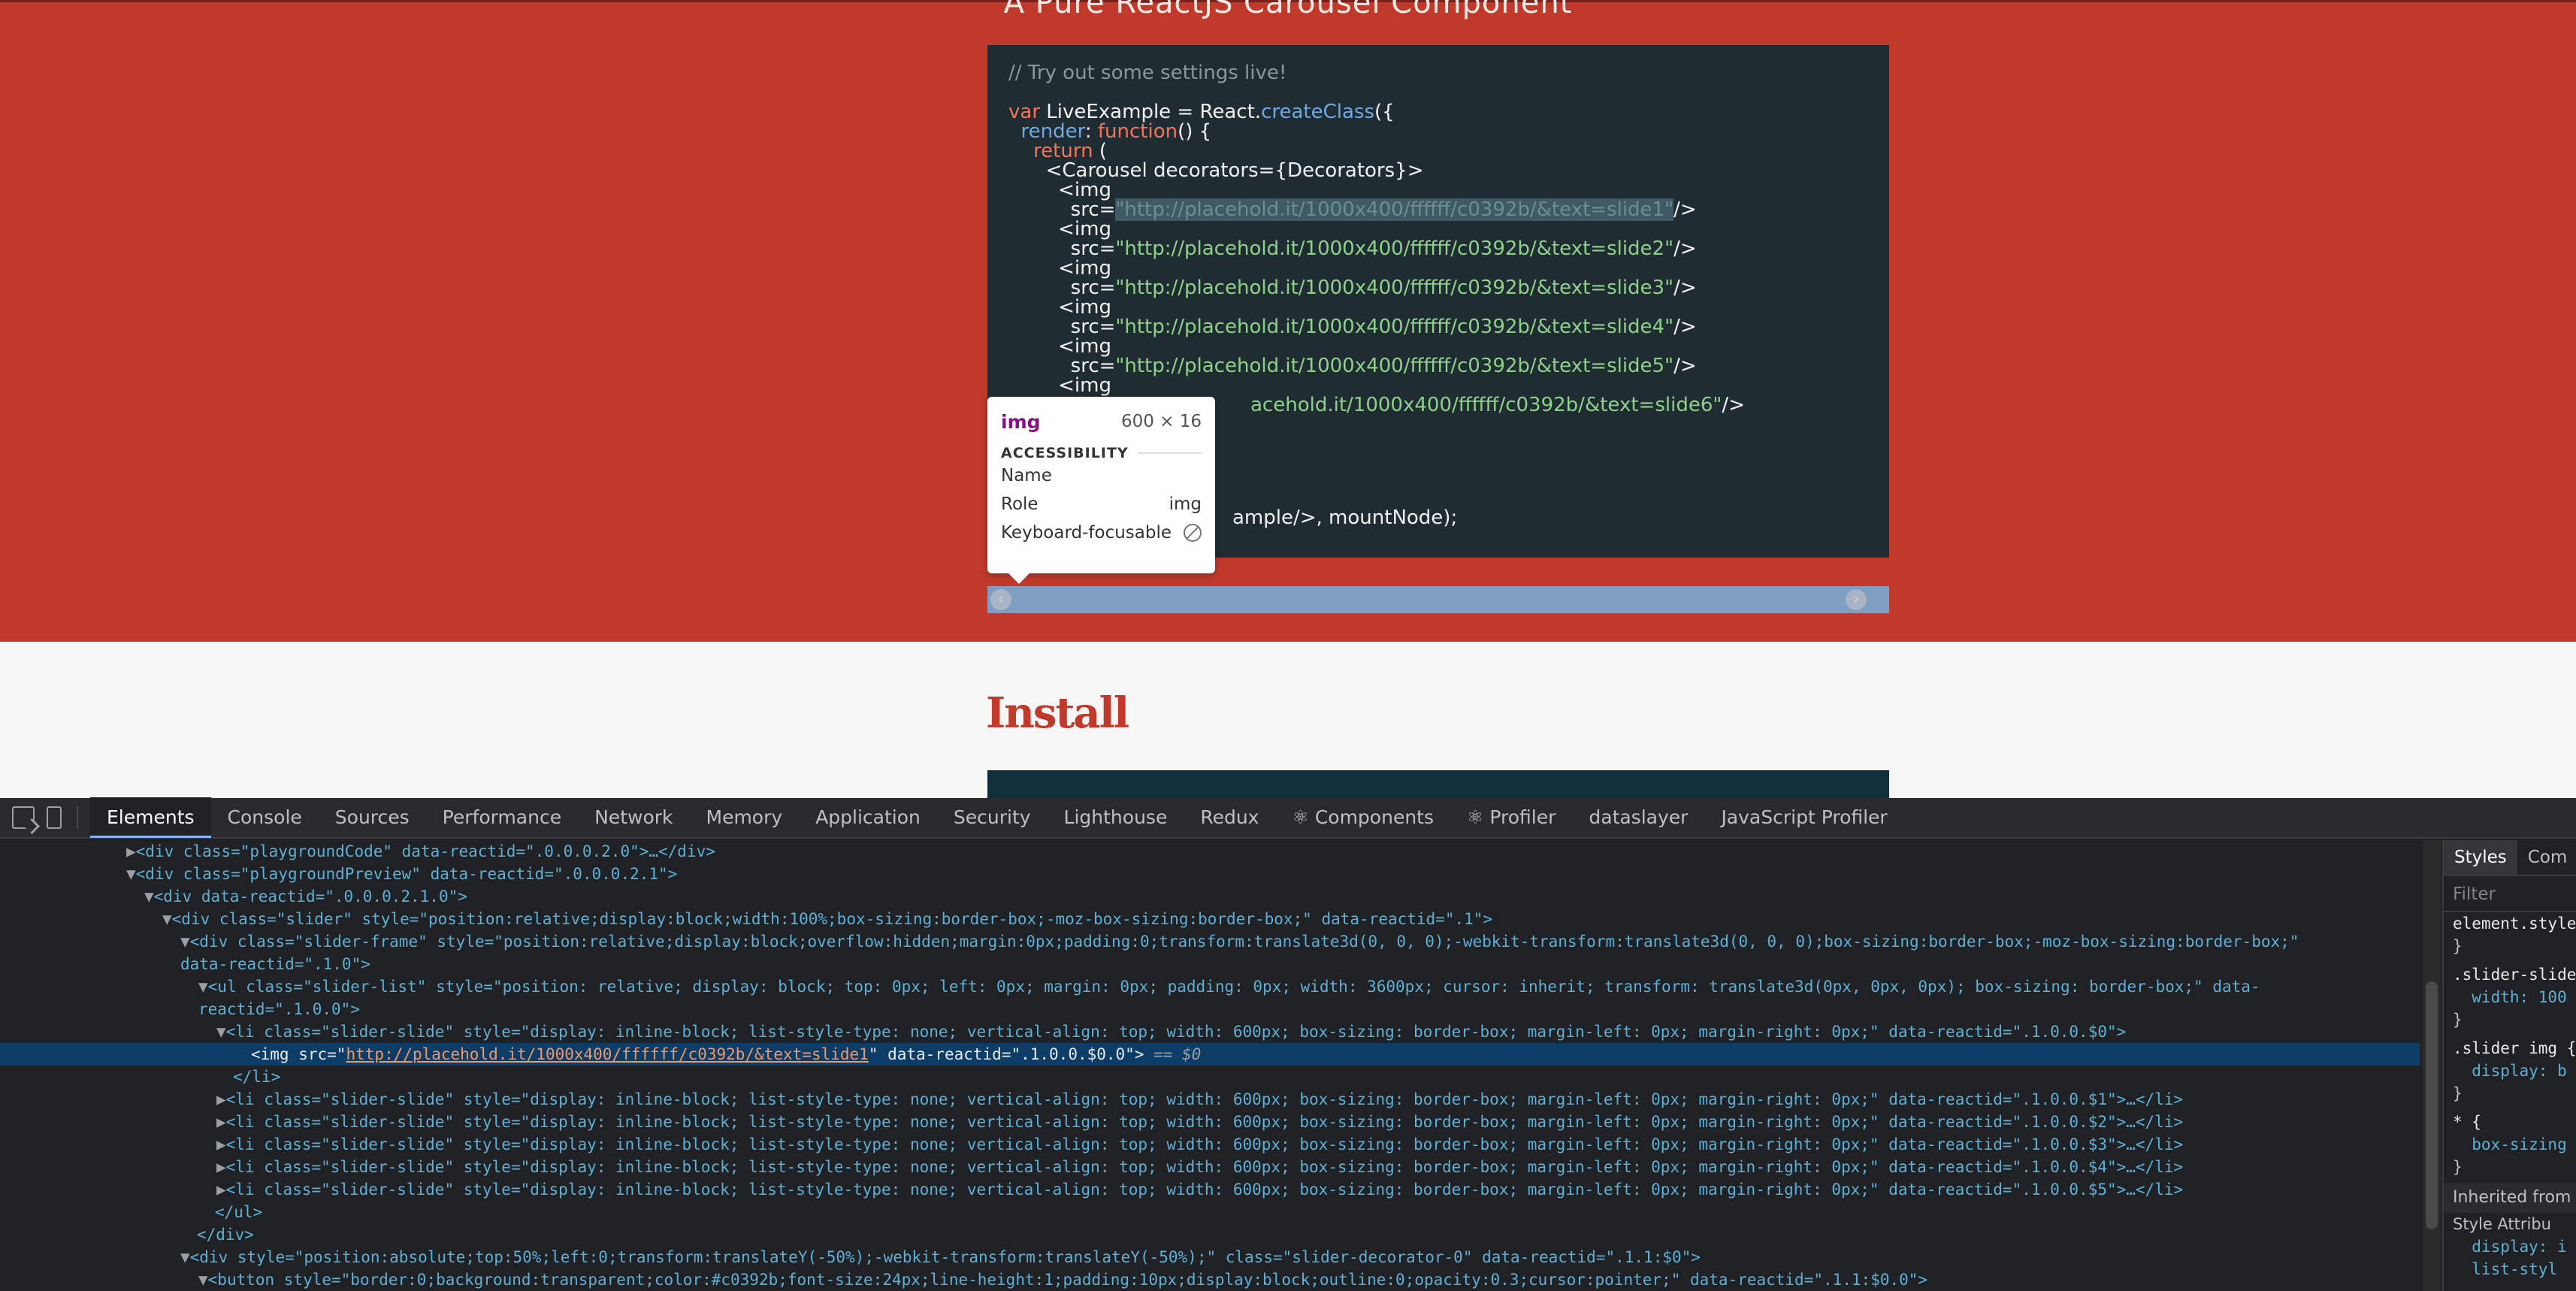  What do you see at coordinates (2510, 997) in the screenshot?
I see `rule-property: width: 100` at bounding box center [2510, 997].